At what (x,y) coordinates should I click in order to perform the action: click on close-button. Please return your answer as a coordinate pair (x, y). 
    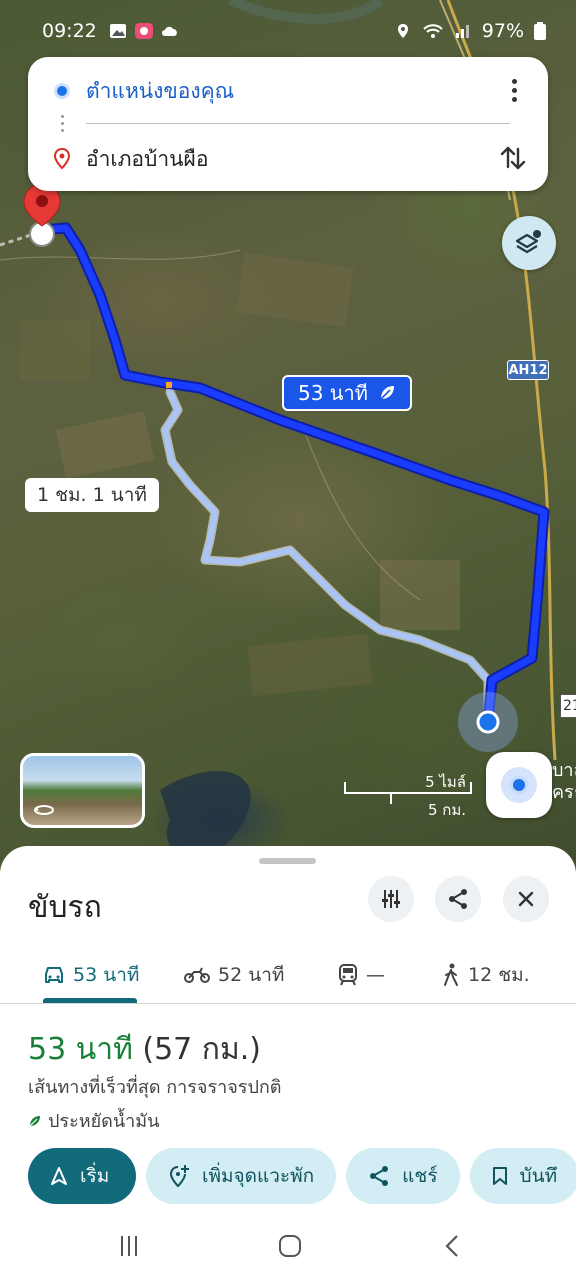
    Looking at the image, I should click on (526, 899).